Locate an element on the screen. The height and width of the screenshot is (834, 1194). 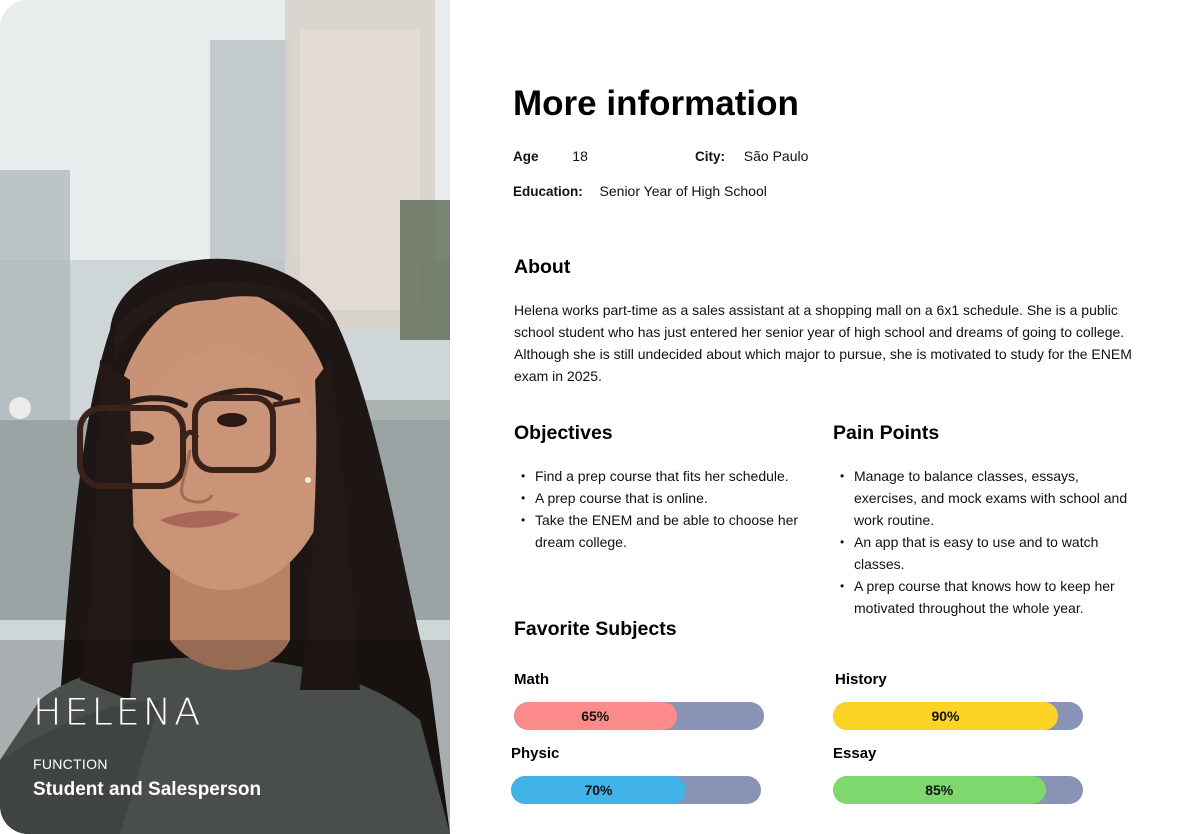
education-row: Education: Senior Year of High School is located at coordinates (640, 191).